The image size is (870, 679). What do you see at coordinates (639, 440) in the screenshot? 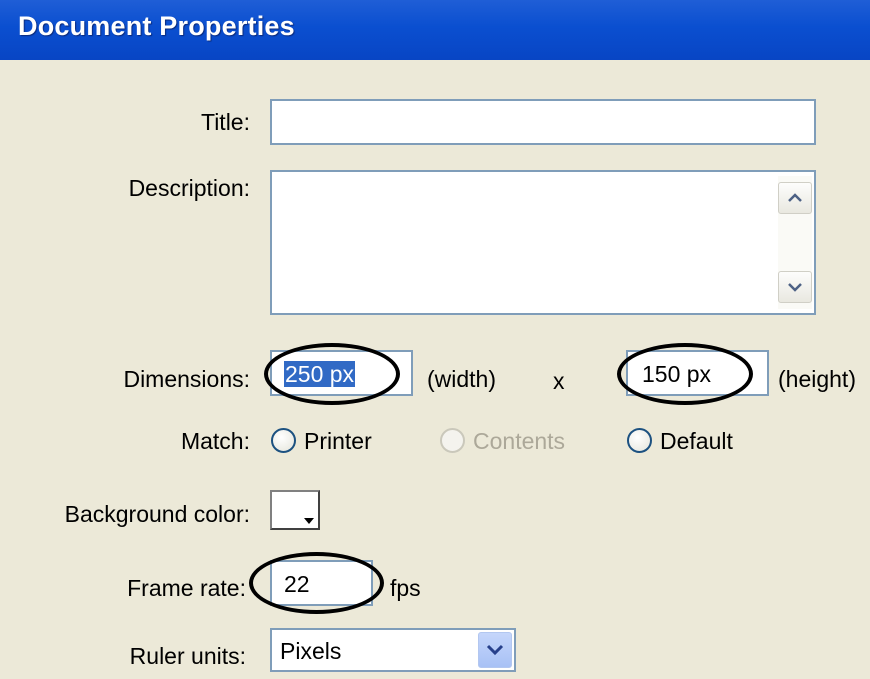
I see `match-default-radio` at bounding box center [639, 440].